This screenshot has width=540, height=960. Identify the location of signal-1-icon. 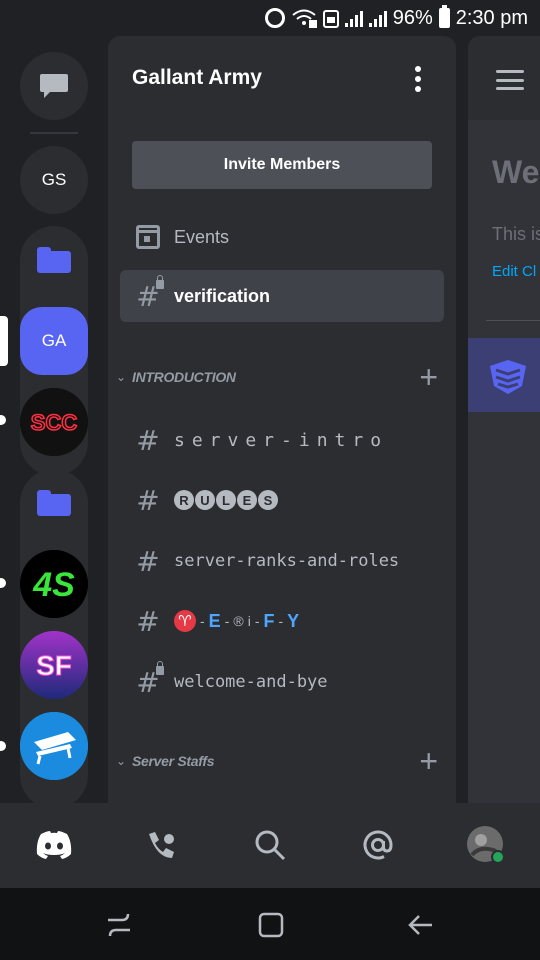
(353, 18).